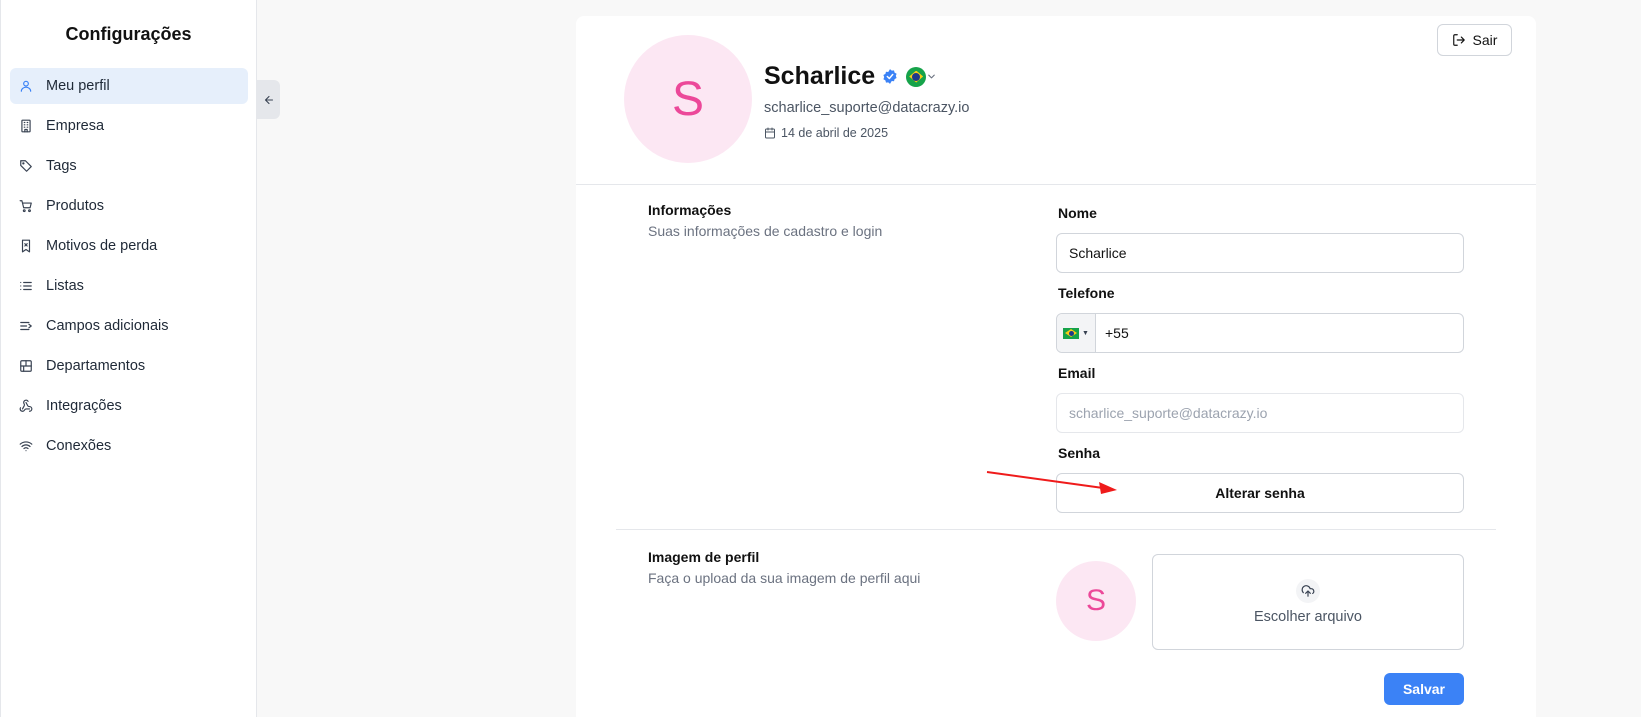 The height and width of the screenshot is (717, 1641). What do you see at coordinates (1056, 529) in the screenshot?
I see `section-divider` at bounding box center [1056, 529].